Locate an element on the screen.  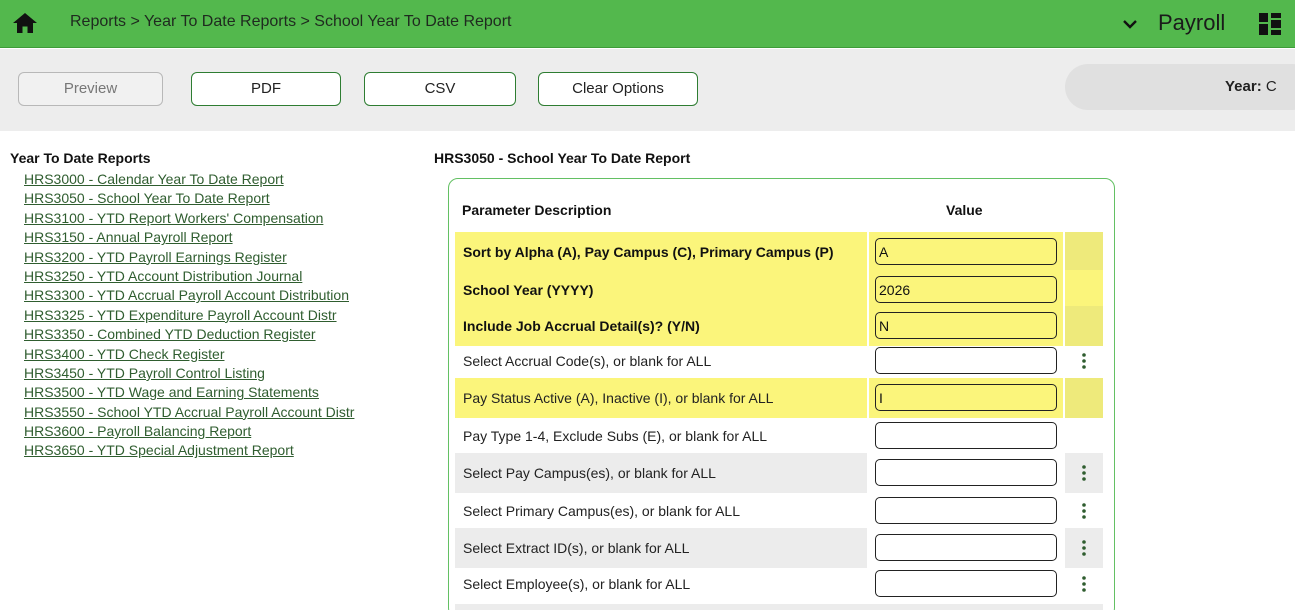
pdf-button: PDF is located at coordinates (266, 89).